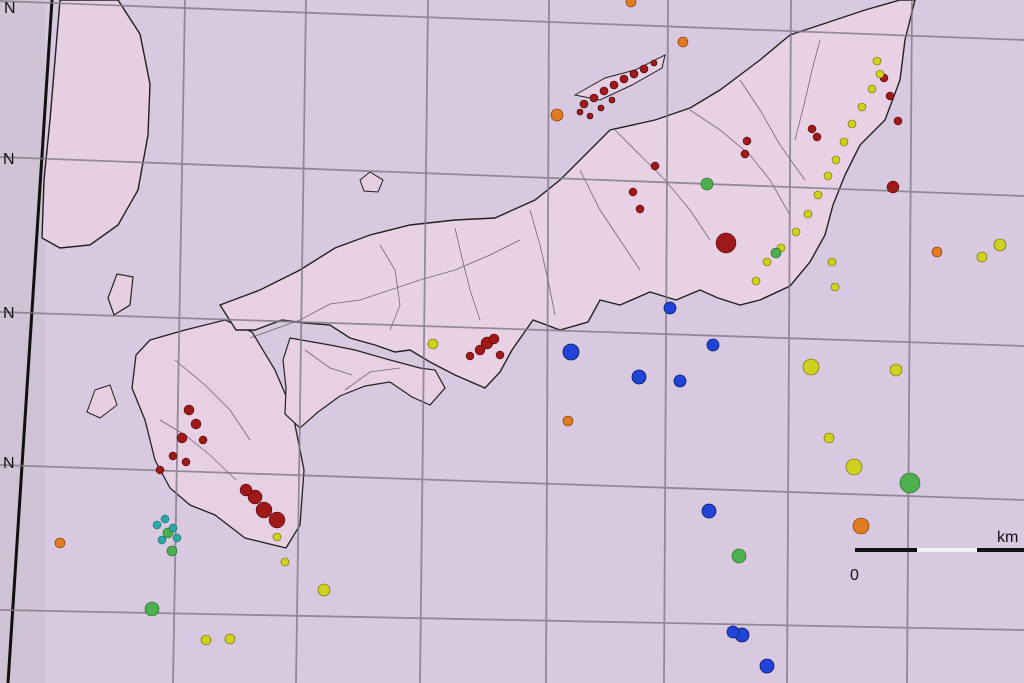 The height and width of the screenshot is (683, 1024). Describe the element at coordinates (9, 313) in the screenshot. I see `lat-label-lower-middle: N` at that location.